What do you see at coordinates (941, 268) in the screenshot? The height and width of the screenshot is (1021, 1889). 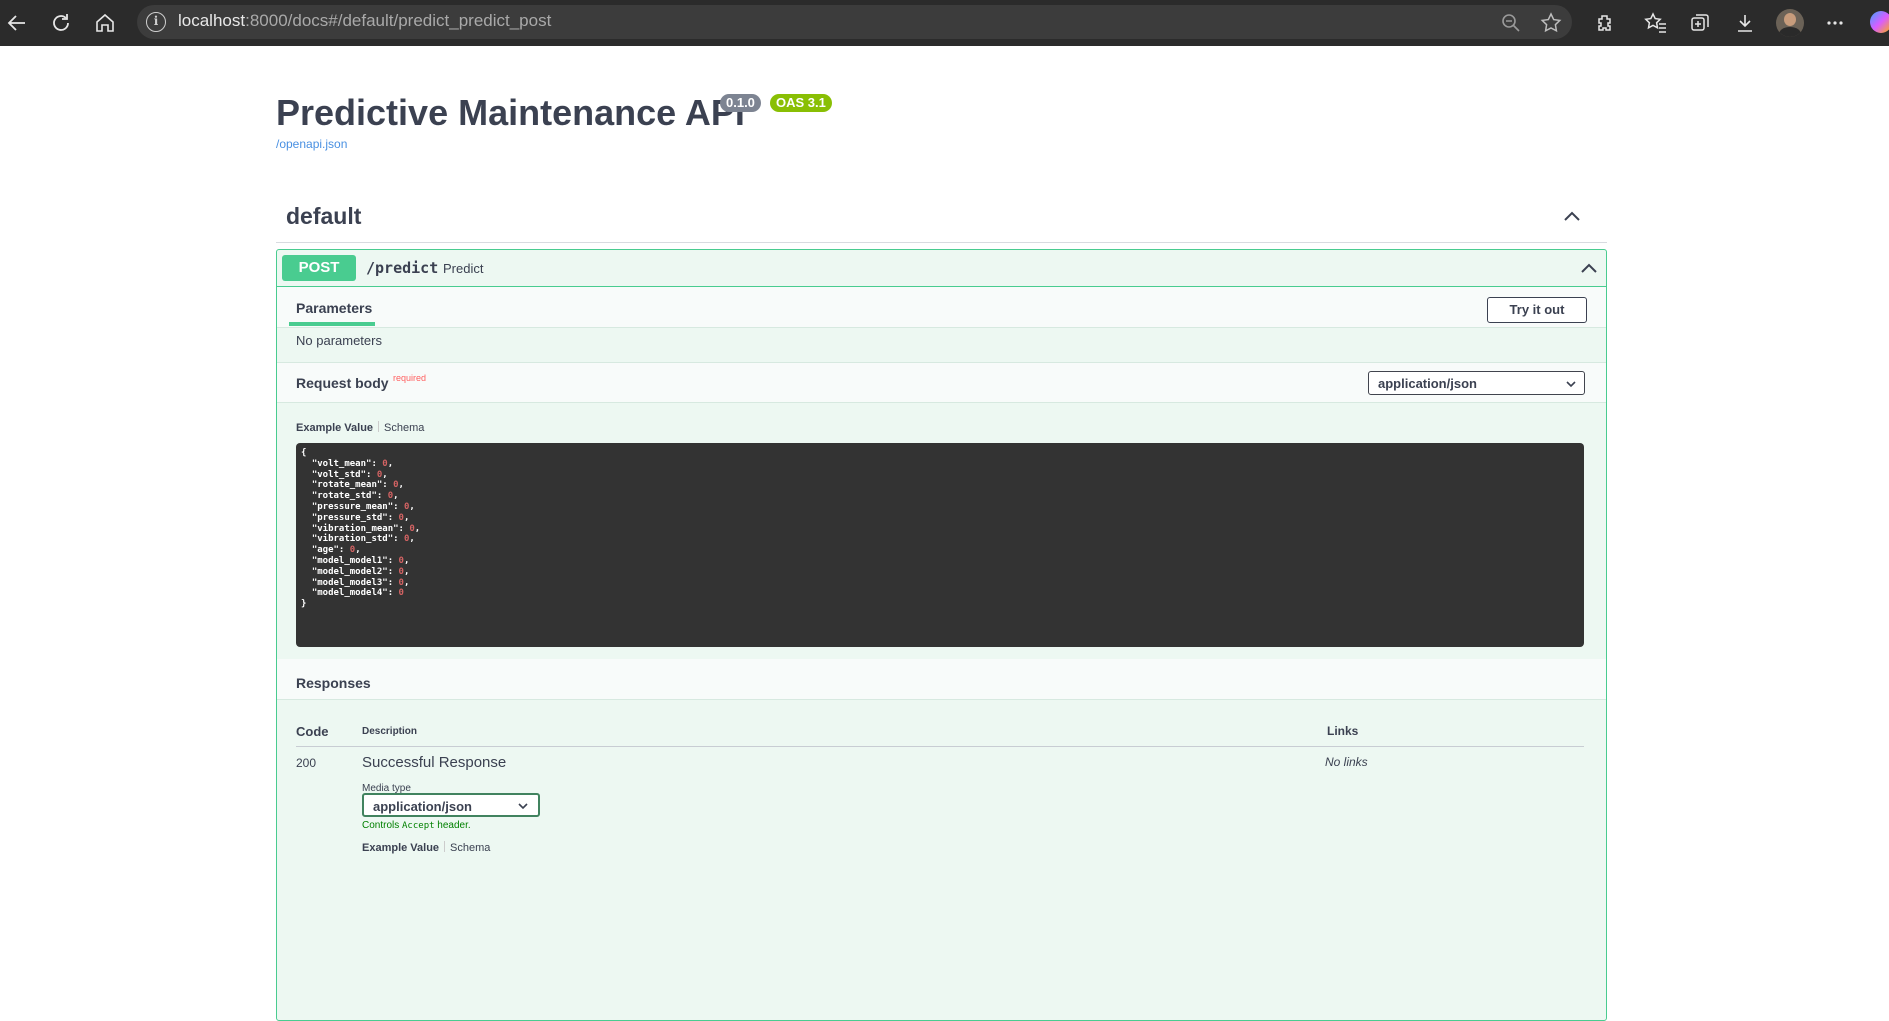 I see `operation-summary: POST /predict Predict` at bounding box center [941, 268].